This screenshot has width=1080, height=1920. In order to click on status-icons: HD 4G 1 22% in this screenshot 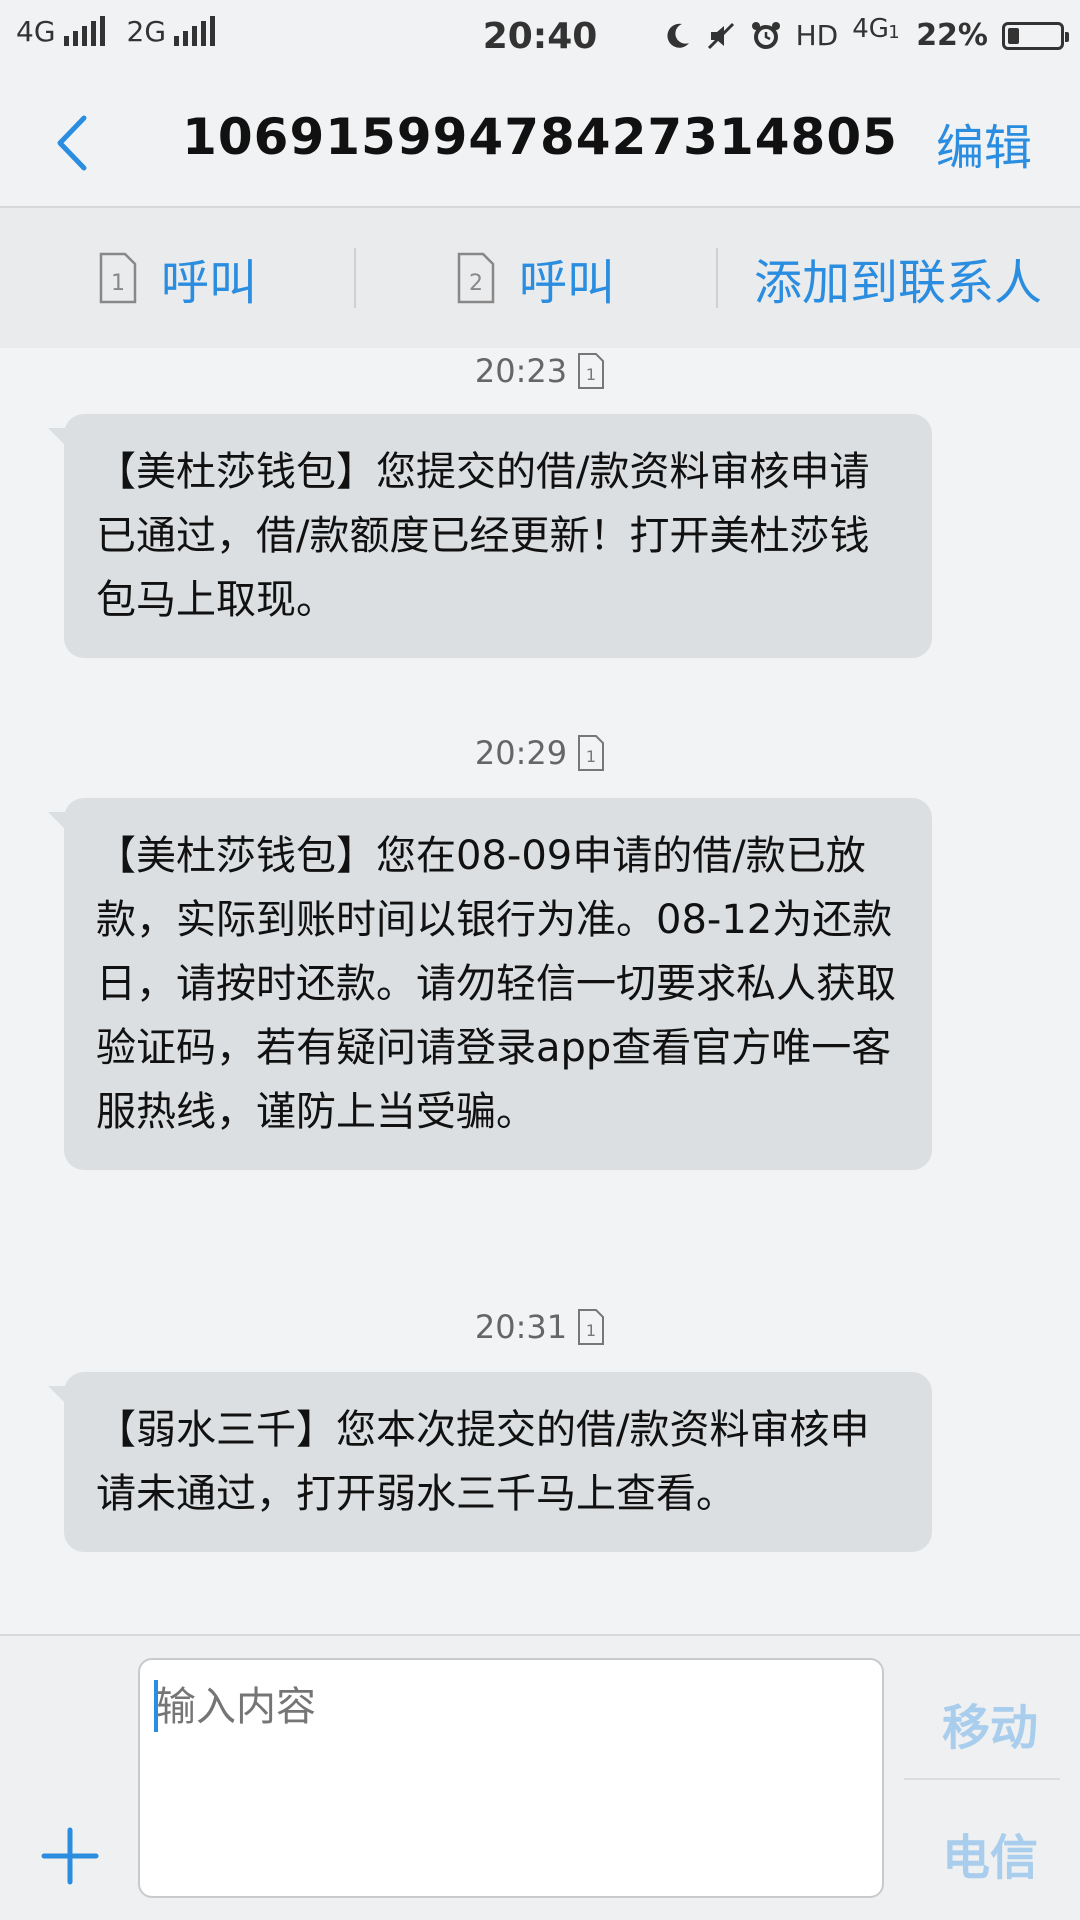, I will do `click(865, 33)`.